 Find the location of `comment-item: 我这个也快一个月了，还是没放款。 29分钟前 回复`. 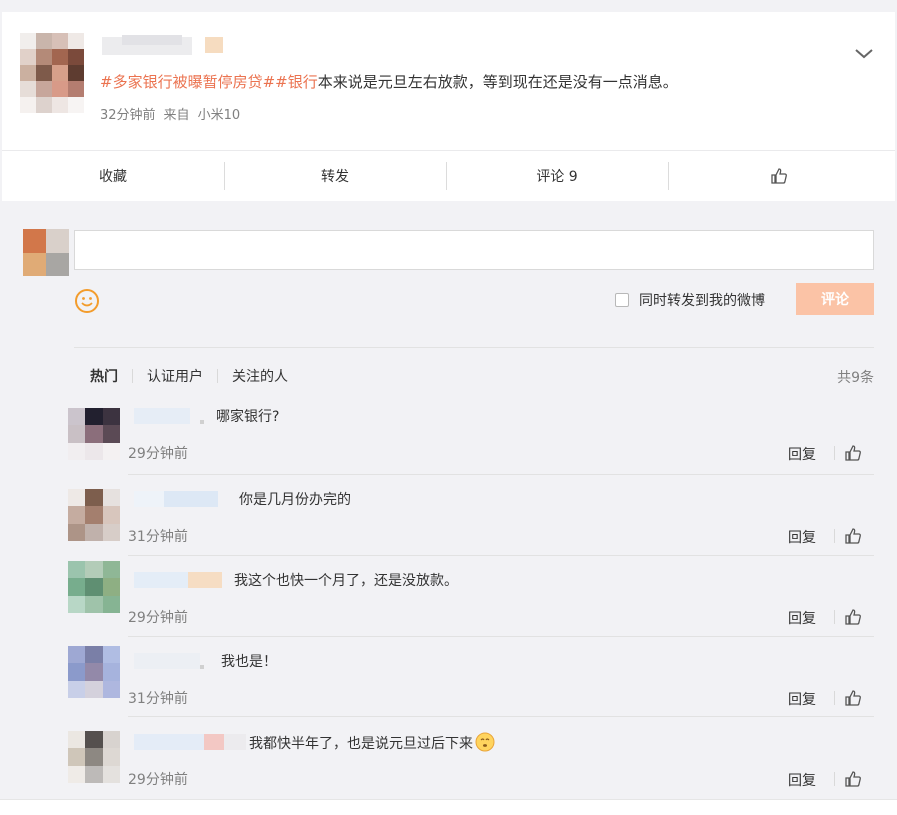

comment-item: 我这个也快一个月了，还是没放款。 29分钟前 回复 is located at coordinates (471, 607).